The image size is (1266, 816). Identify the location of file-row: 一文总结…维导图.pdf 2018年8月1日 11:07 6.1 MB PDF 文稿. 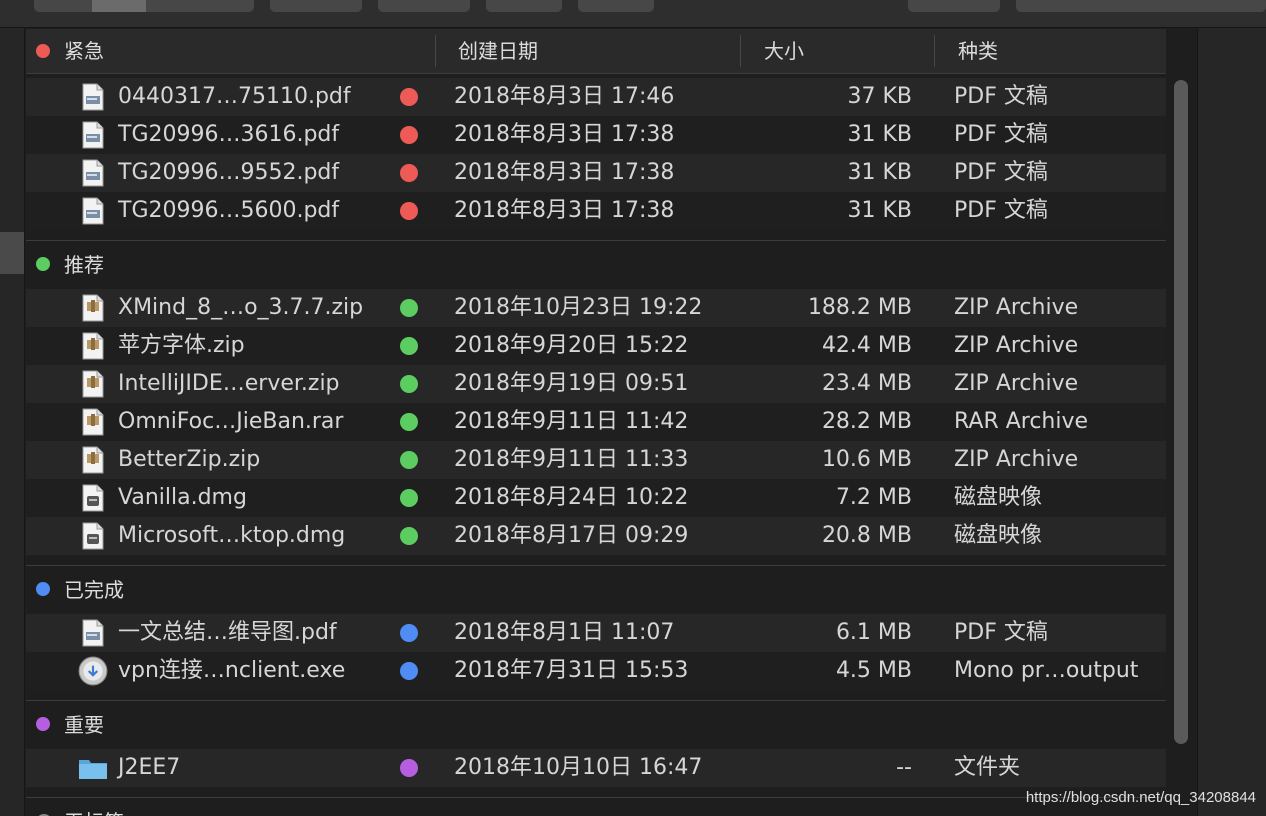
(596, 633).